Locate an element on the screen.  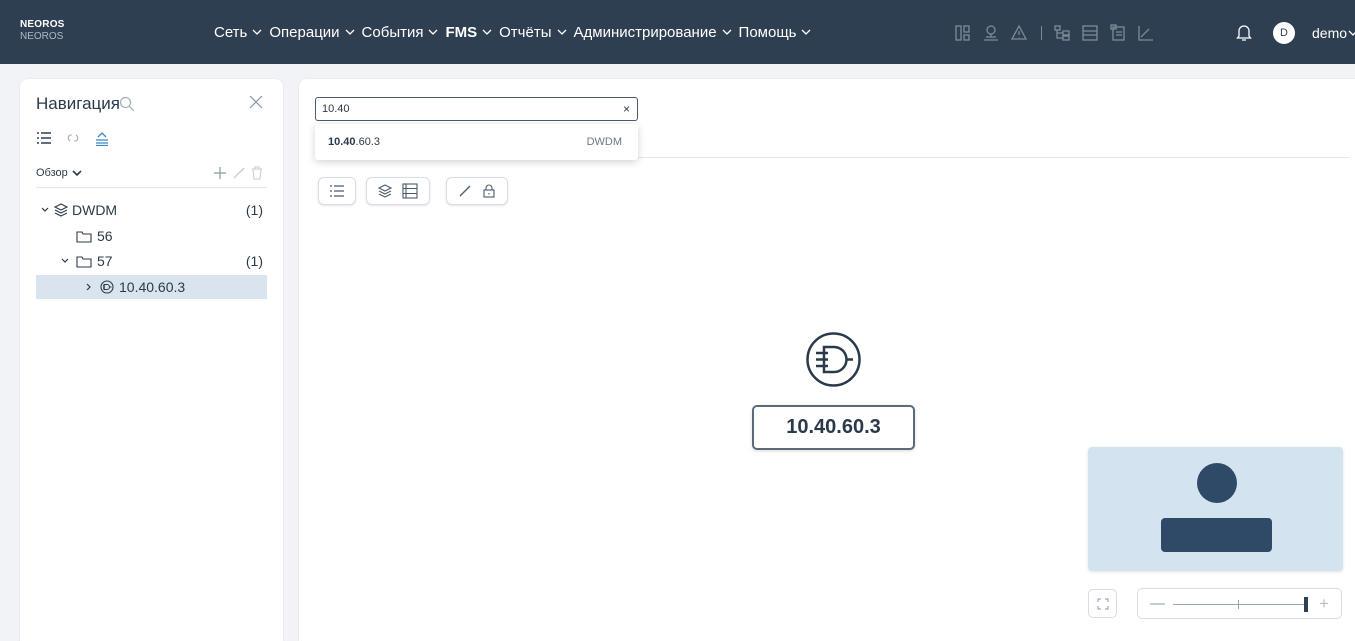
brand-name: NEOROS is located at coordinates (42, 24).